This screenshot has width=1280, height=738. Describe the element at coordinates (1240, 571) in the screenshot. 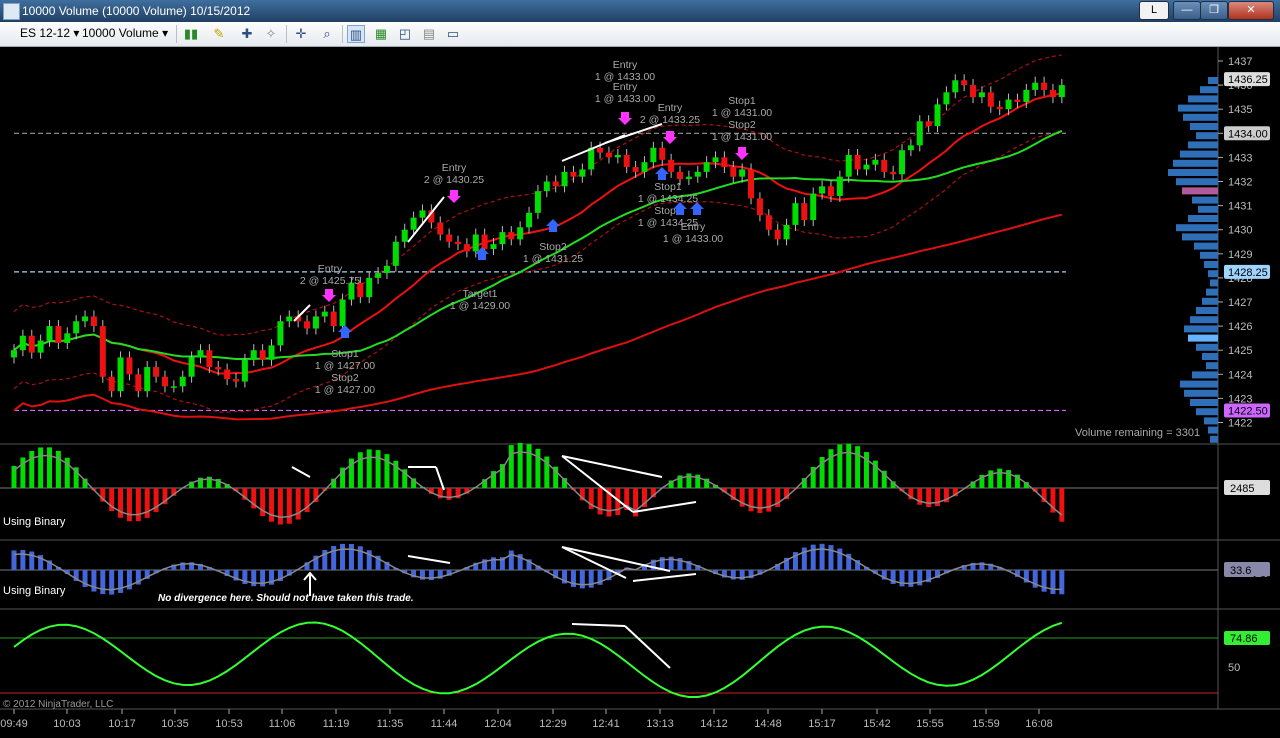

I see `value-marker-label: 33.6` at that location.